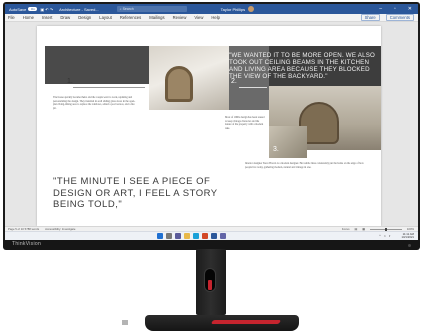  What do you see at coordinates (409, 245) in the screenshot?
I see `power-led` at bounding box center [409, 245].